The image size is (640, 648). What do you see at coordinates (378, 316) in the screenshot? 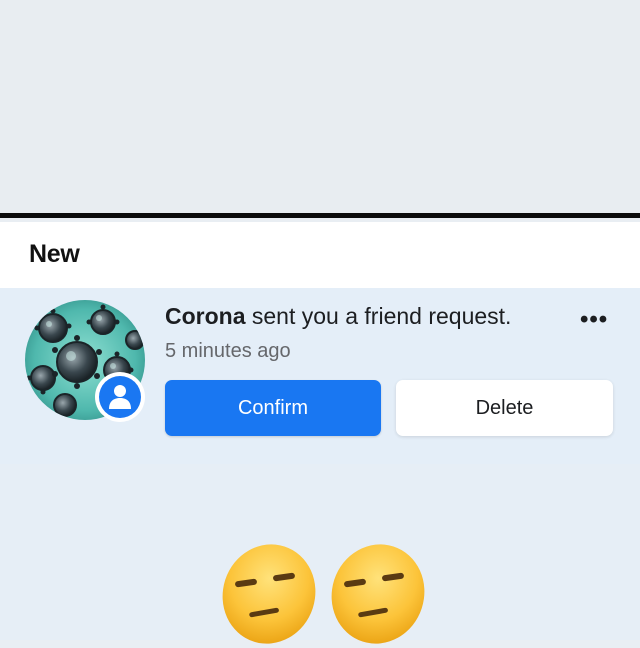
I see `message-text: sent you a friend request.` at bounding box center [378, 316].